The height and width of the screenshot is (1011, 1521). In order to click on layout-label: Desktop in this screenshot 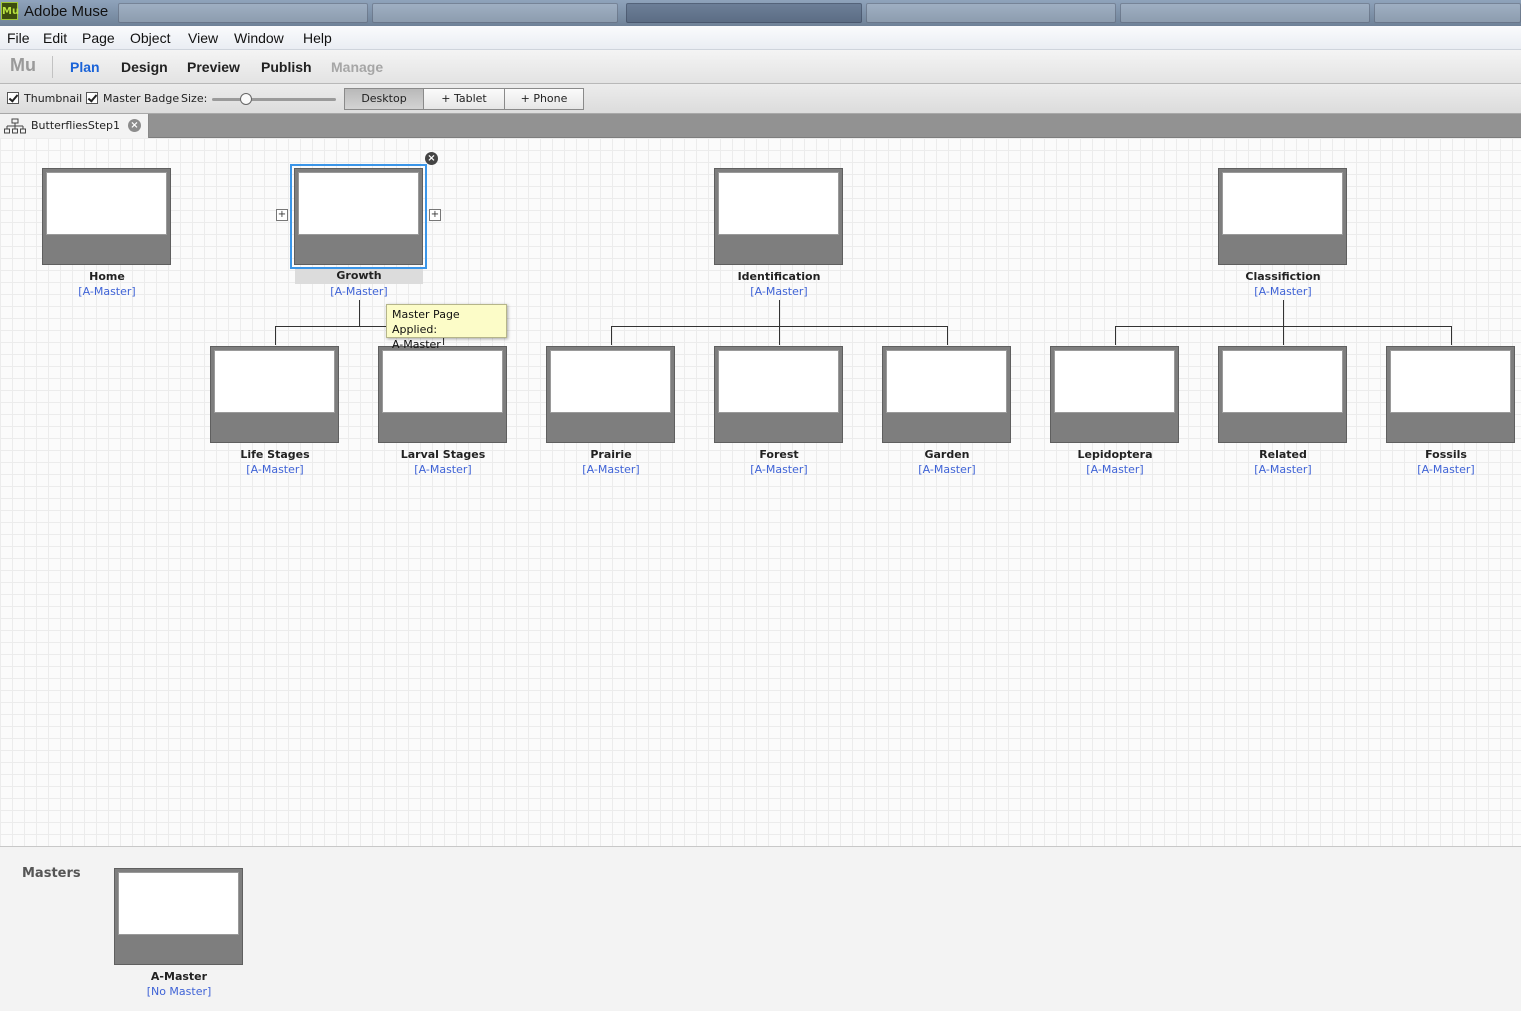, I will do `click(384, 98)`.